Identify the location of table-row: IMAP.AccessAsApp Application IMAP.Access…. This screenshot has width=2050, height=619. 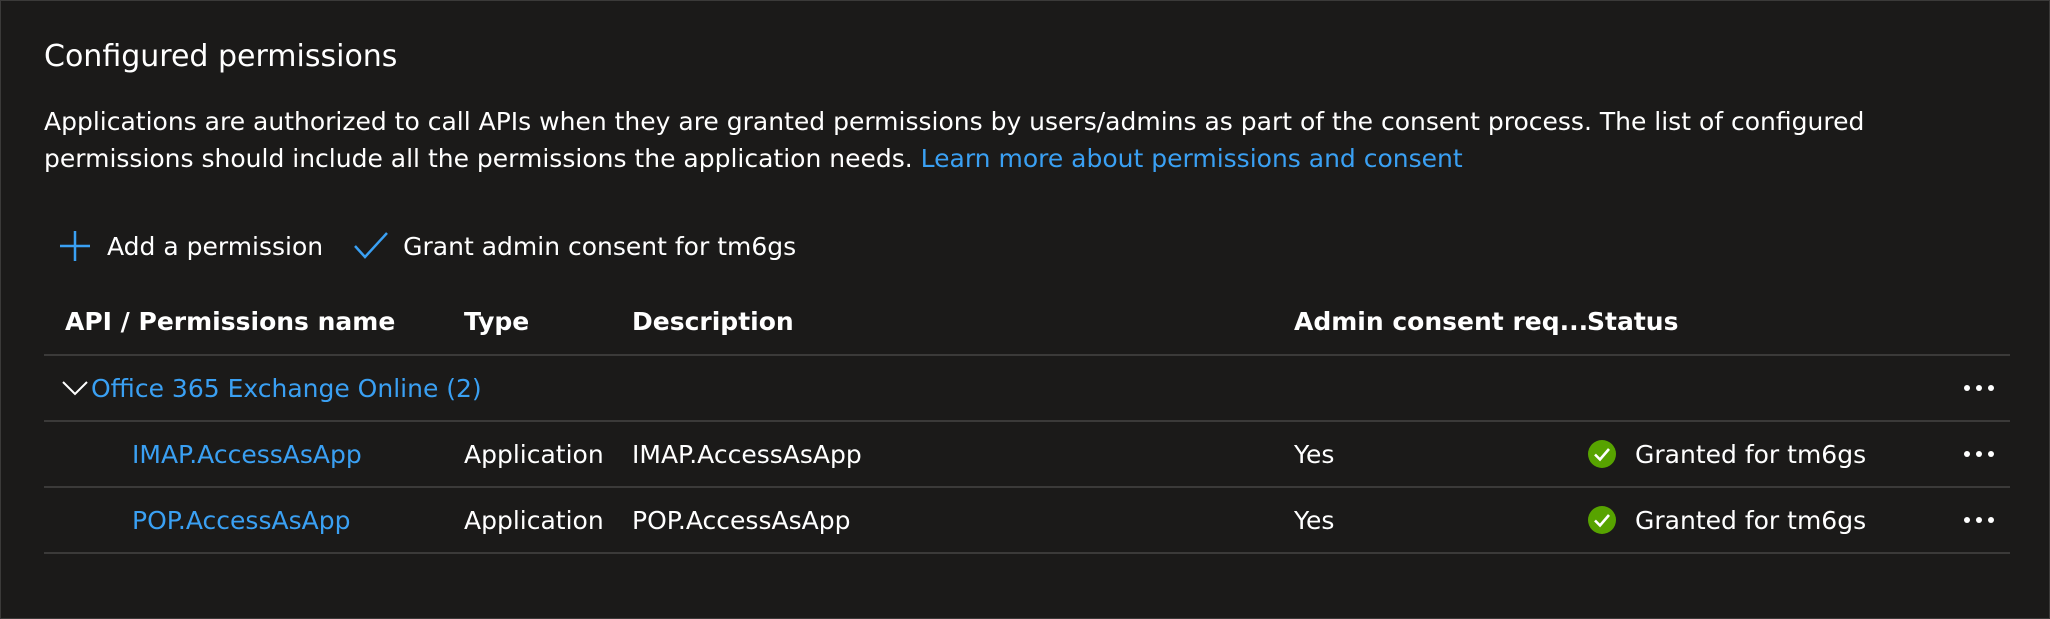
(1027, 455).